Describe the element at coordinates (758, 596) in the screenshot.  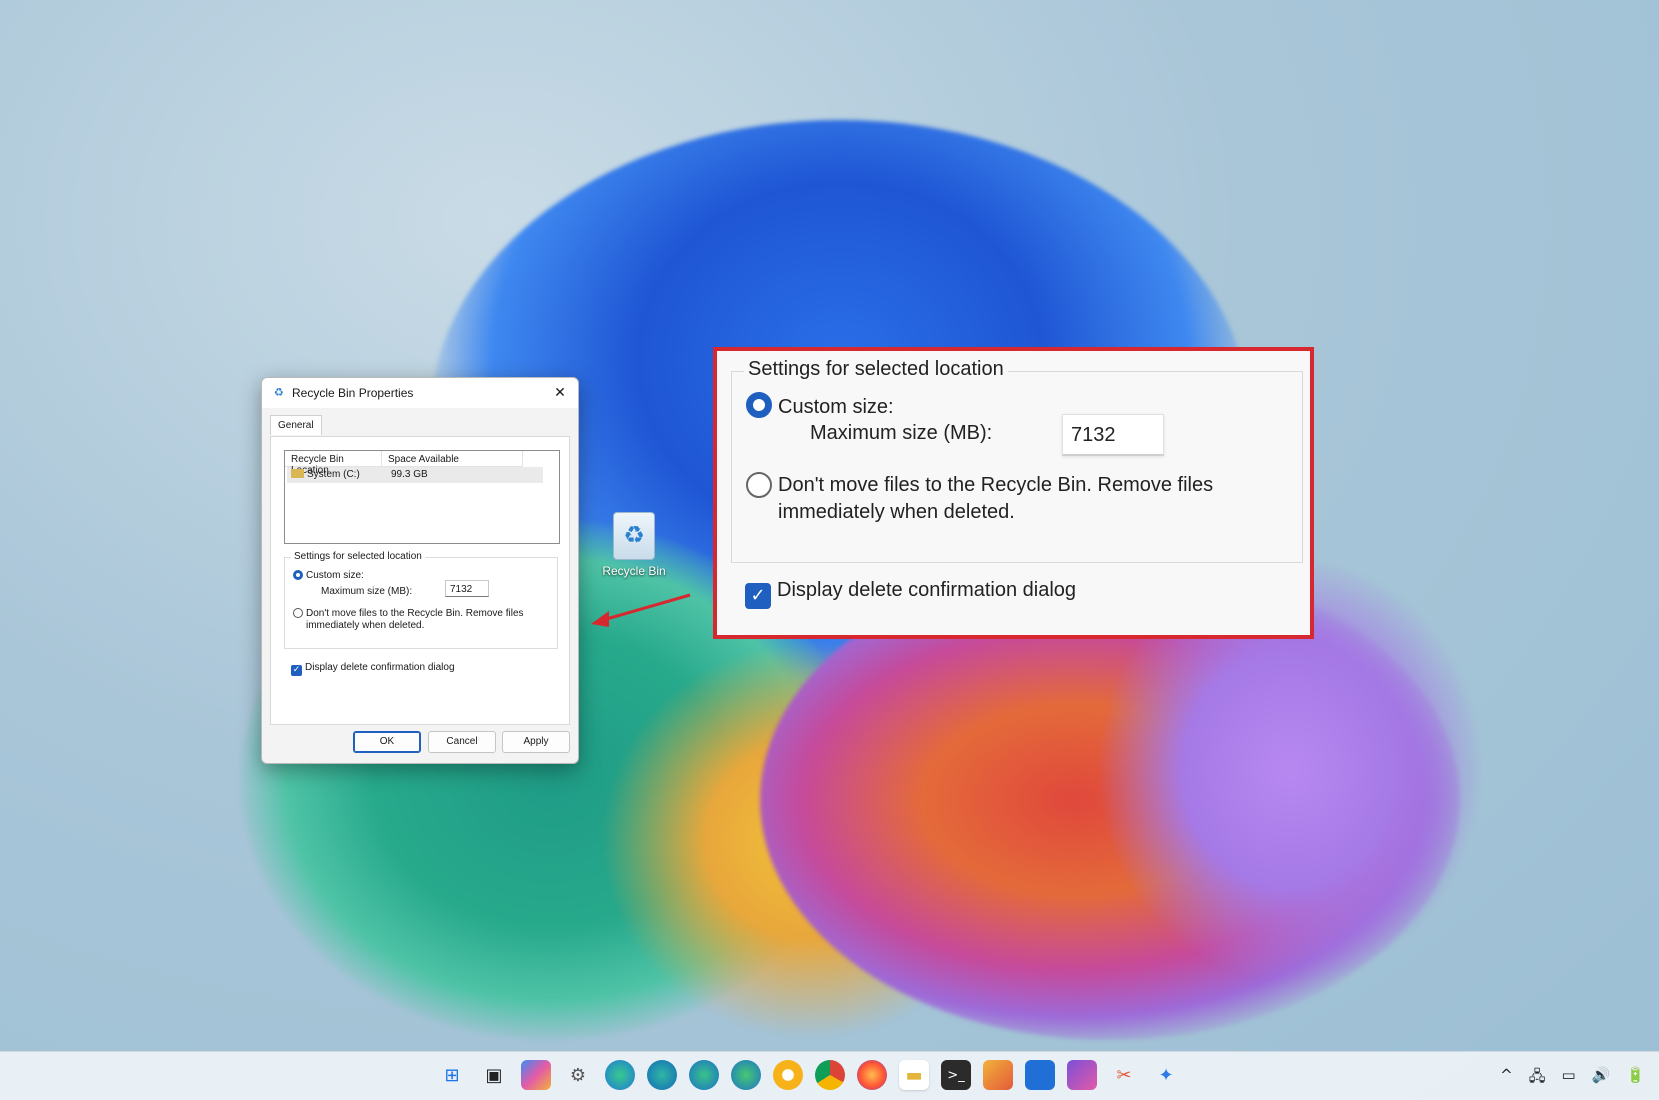
I see `zoom-confirm-checkbox: ✓` at that location.